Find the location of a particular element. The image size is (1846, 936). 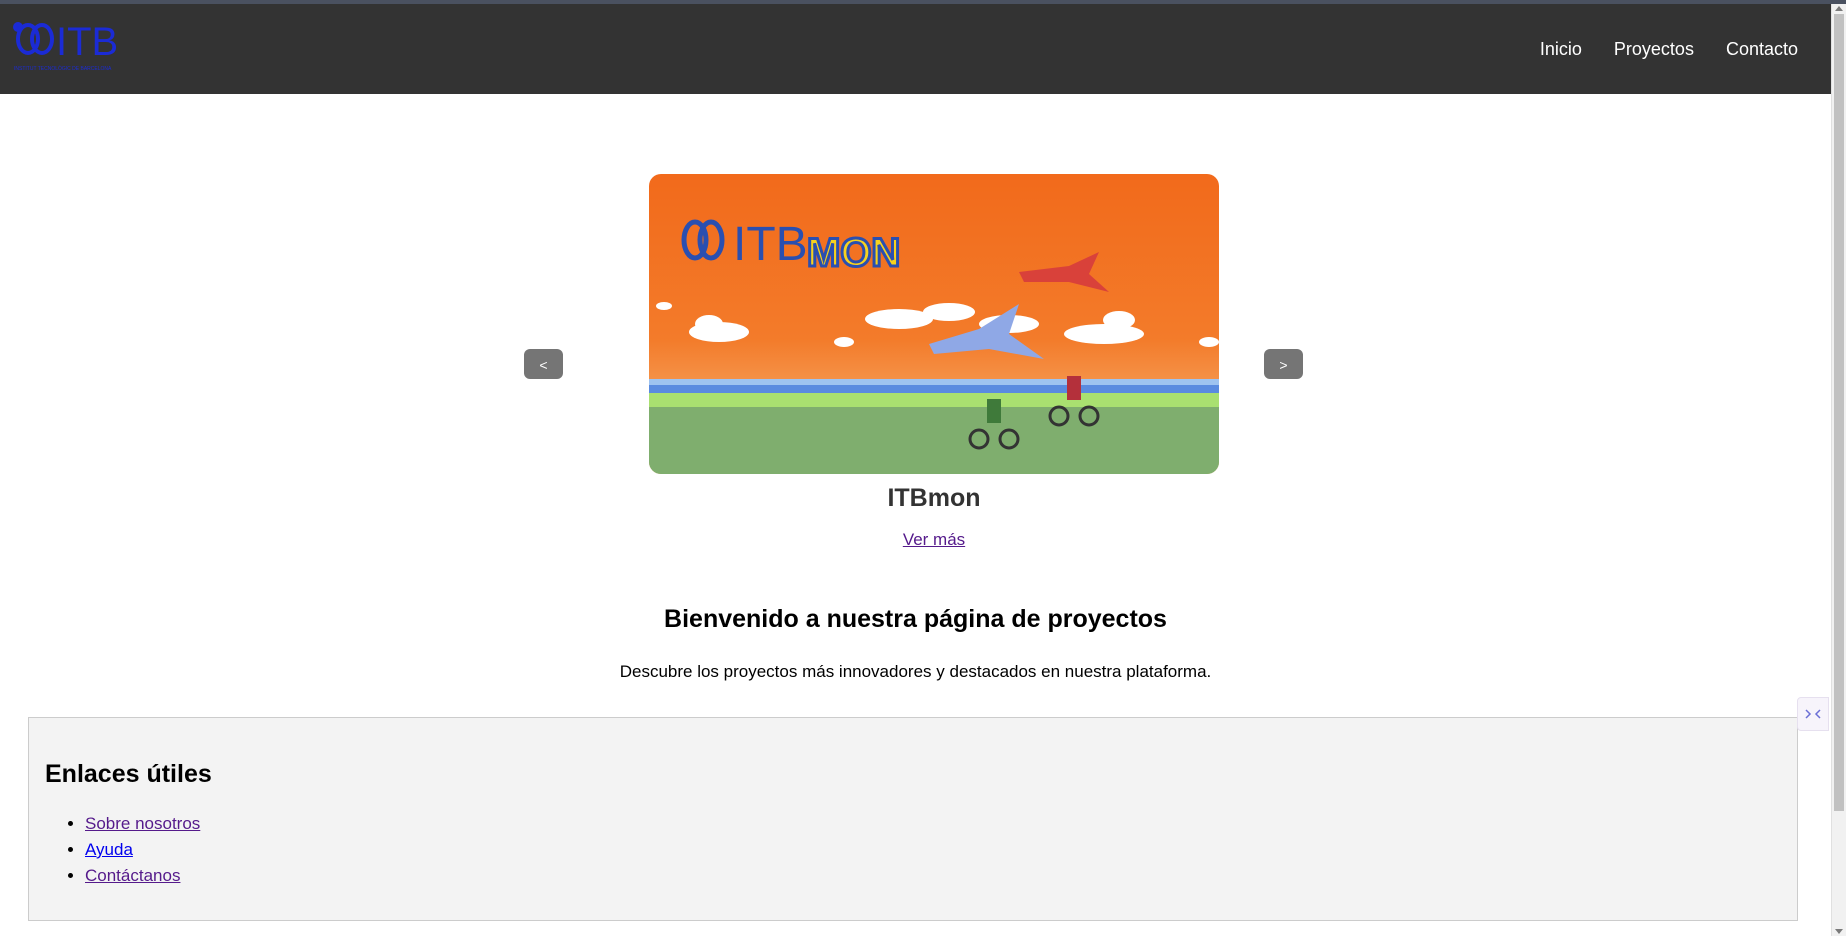

nav-contacto: Contacto is located at coordinates (1762, 49).